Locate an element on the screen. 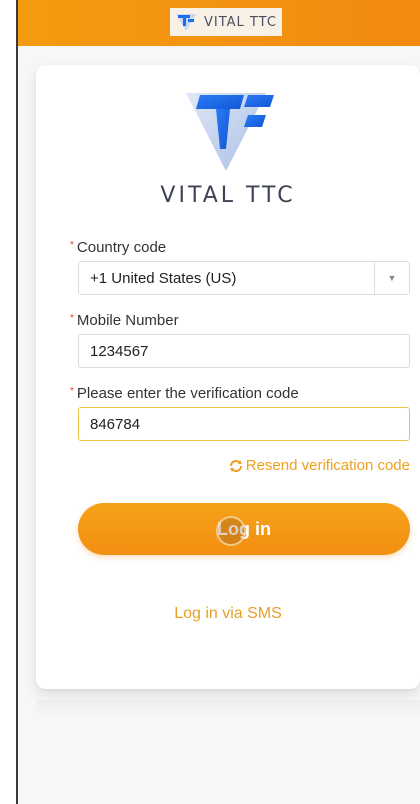 The width and height of the screenshot is (420, 804). chevron-down-icon: ▼ is located at coordinates (391, 278).